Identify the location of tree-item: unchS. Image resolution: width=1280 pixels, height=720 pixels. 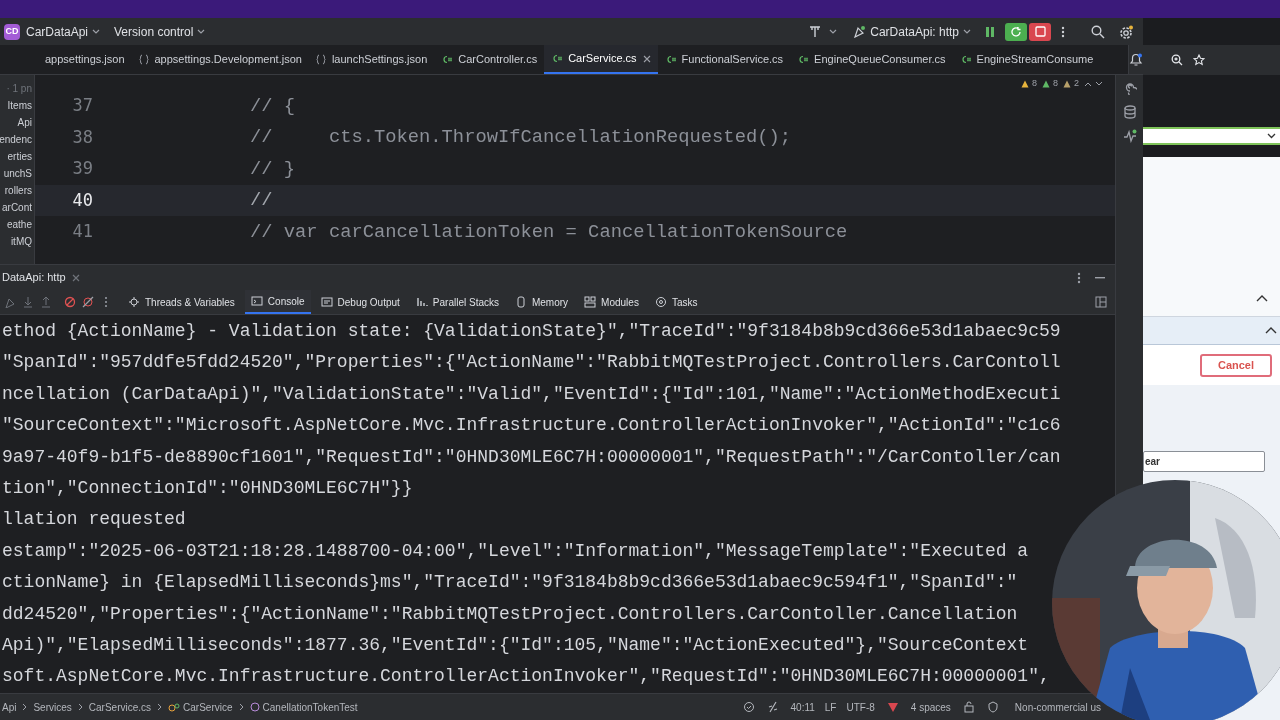
(17, 173).